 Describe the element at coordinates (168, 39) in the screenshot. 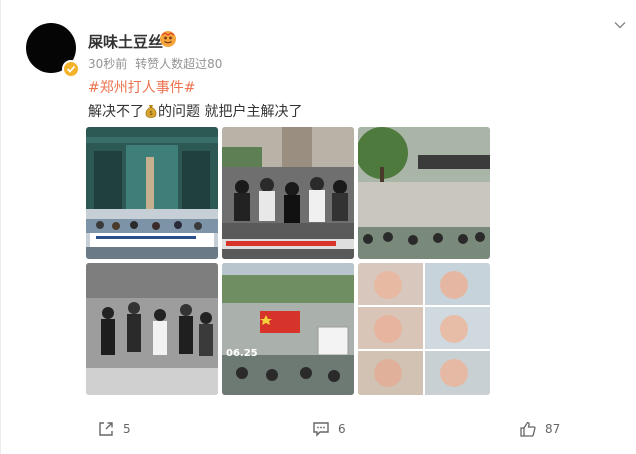

I see `member-emoji-icon` at that location.